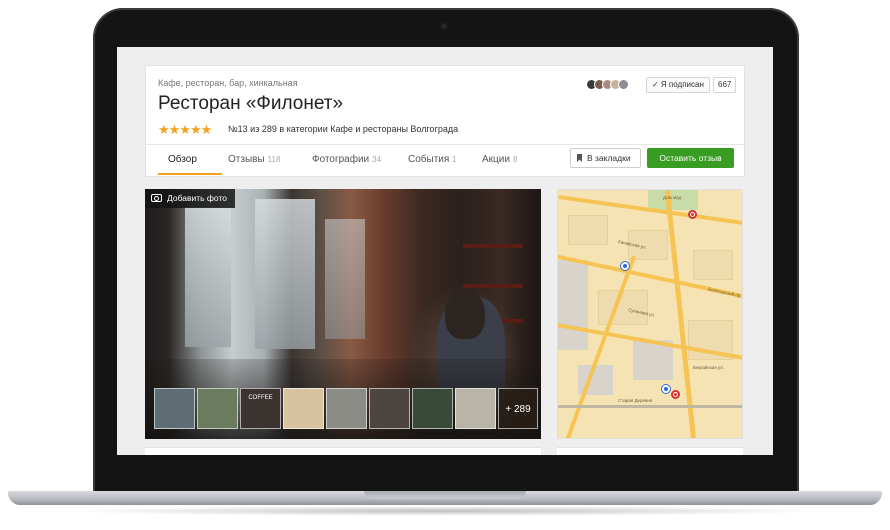 The height and width of the screenshot is (530, 890). I want to click on photo-thumbnails: COFFEE + 289, so click(346, 408).